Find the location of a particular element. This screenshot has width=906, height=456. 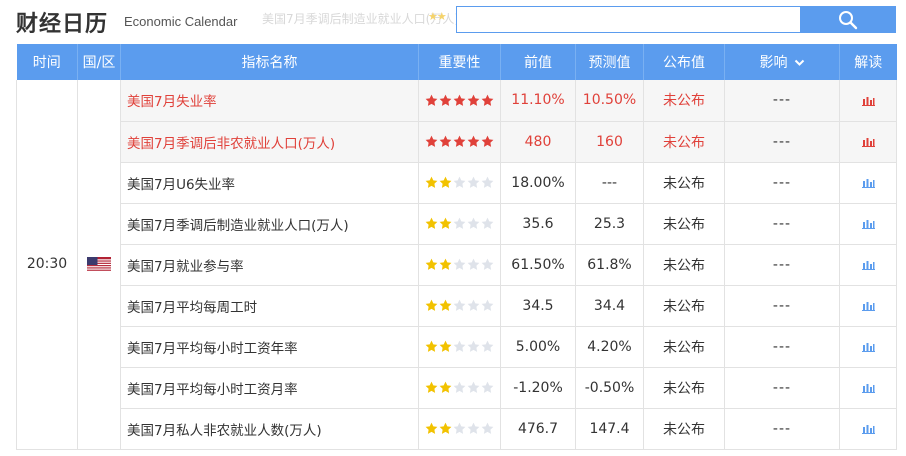

column-header-previous: 前值 is located at coordinates (538, 62).